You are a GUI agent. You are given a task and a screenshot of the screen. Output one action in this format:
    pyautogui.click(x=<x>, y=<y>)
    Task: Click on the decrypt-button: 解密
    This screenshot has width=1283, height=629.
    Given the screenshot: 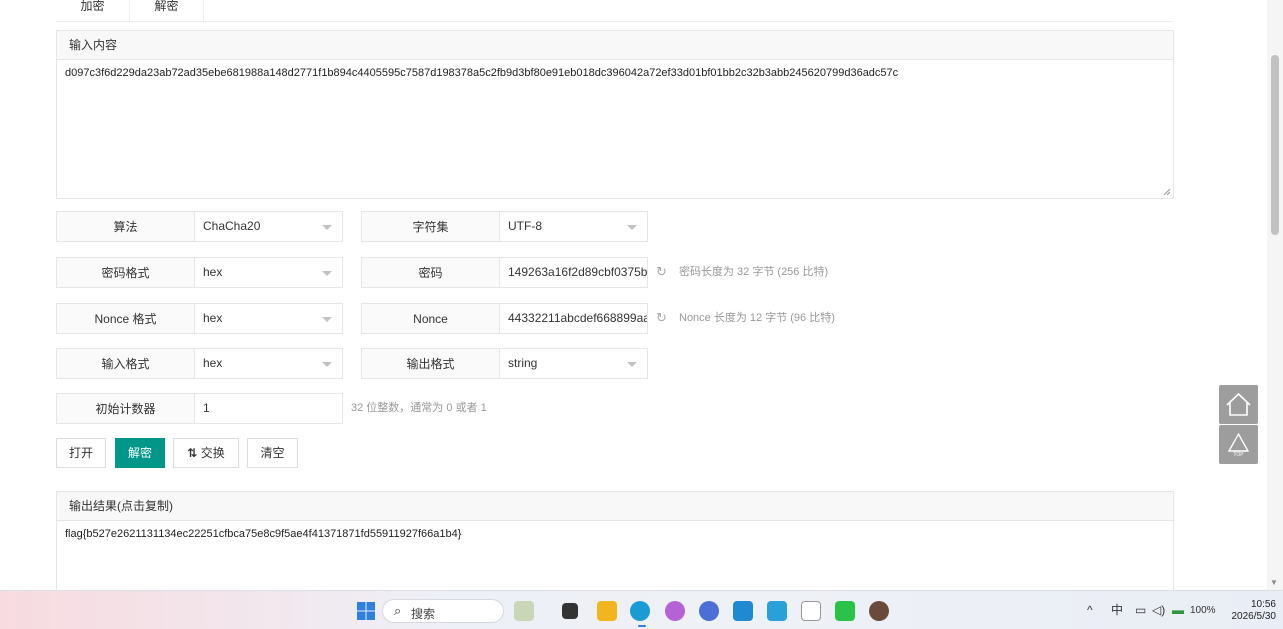 What is the action you would take?
    pyautogui.click(x=140, y=453)
    